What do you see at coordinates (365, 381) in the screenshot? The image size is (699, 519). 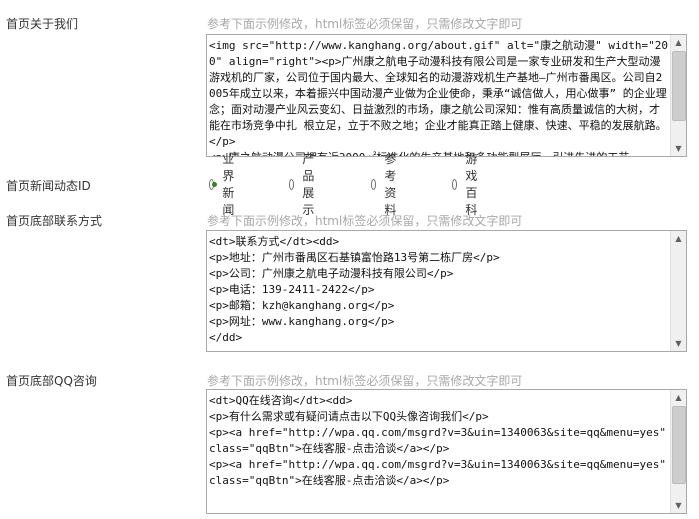 I see `qq-hint: 参考下面示例修改，html标签必须保留，只需修改文字即可` at bounding box center [365, 381].